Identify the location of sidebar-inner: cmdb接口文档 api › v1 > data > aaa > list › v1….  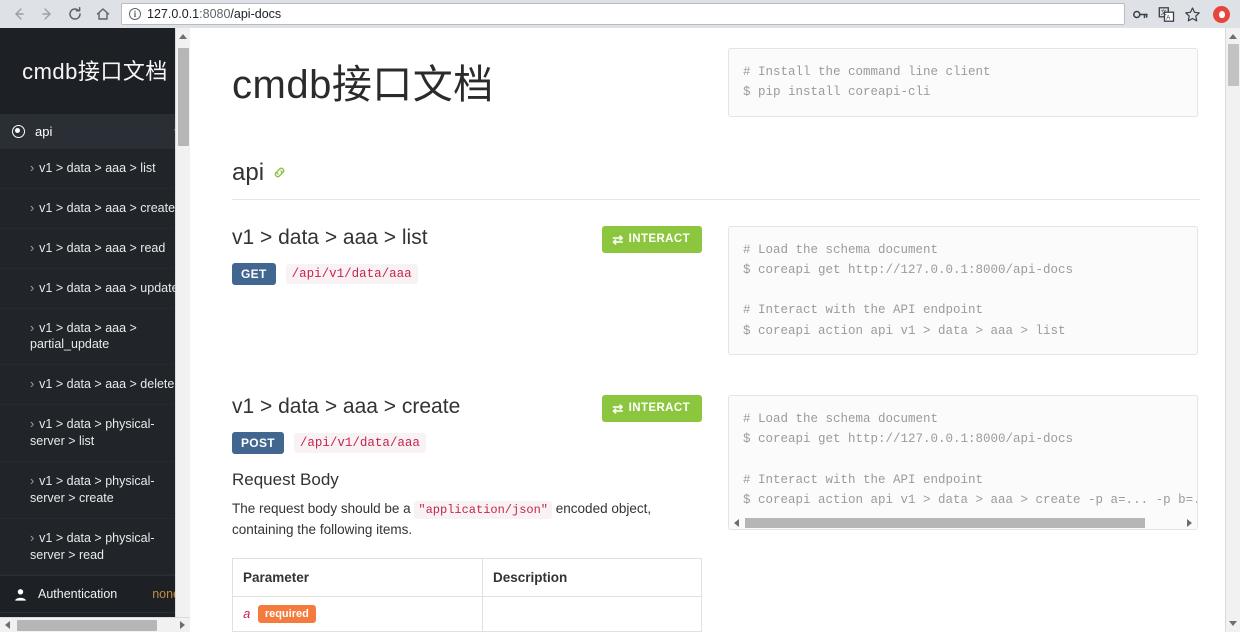
(95, 330).